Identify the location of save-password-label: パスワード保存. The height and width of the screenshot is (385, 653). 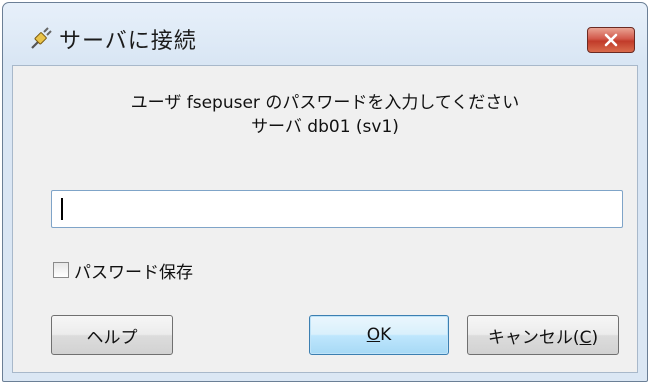
(133, 272).